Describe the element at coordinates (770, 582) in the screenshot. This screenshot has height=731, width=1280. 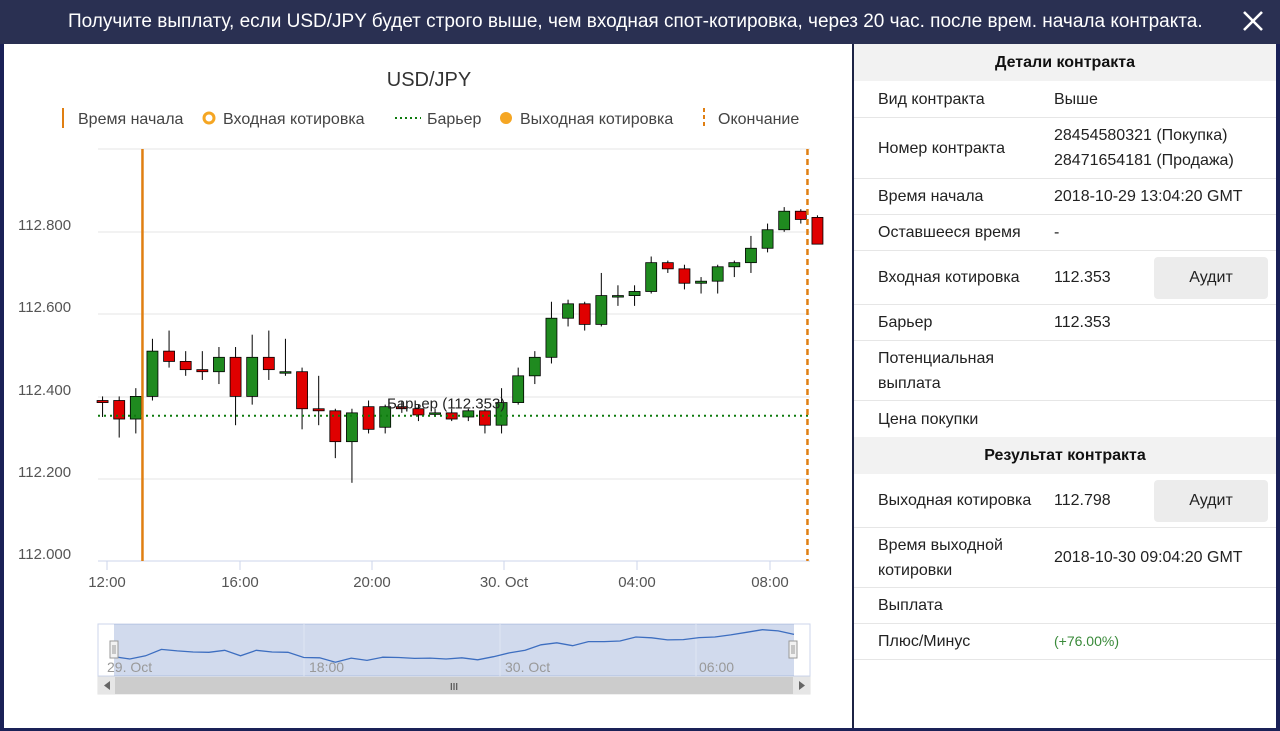
I see `x-tick-label: 08:00` at that location.